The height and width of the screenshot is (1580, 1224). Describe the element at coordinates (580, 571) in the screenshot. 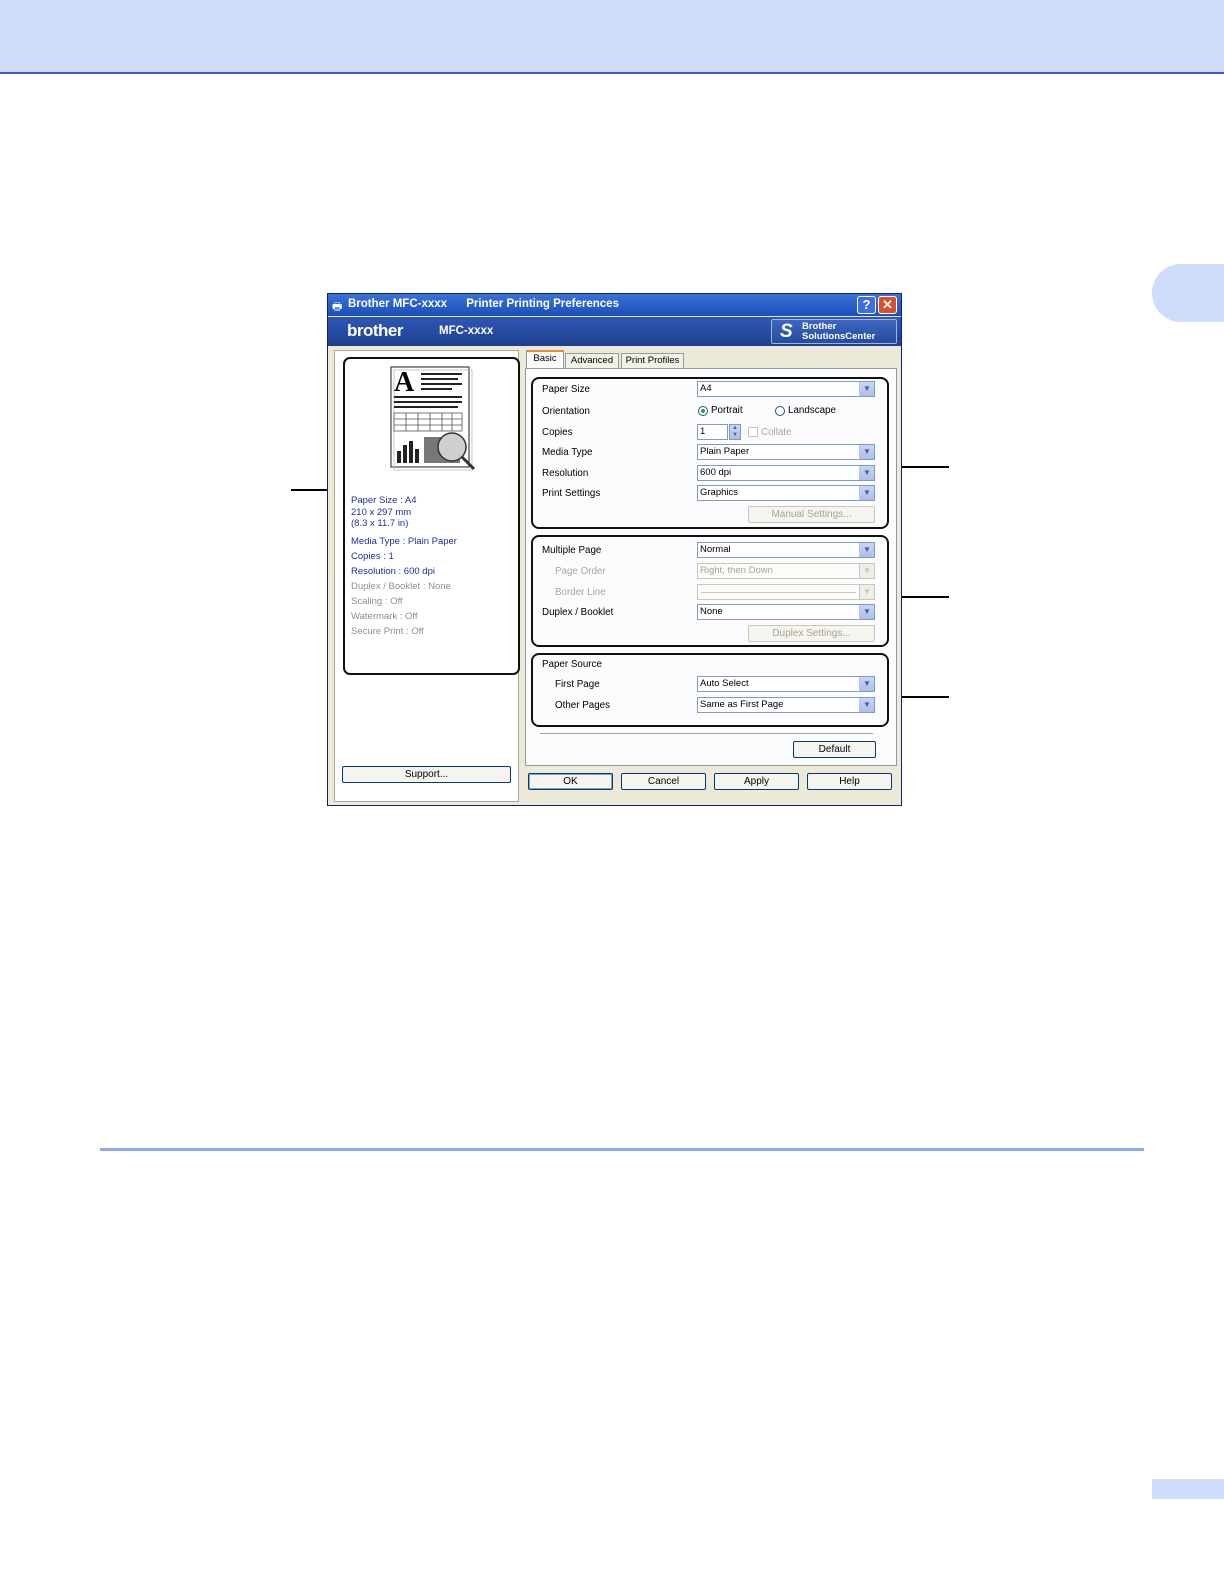

I see `page-order-label: Page Order` at that location.